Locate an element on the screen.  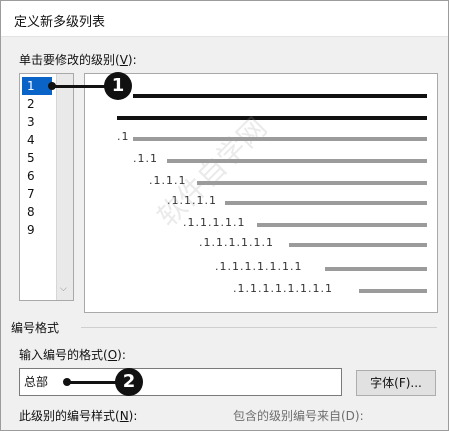
preview-number: .1.1 is located at coordinates (145, 158).